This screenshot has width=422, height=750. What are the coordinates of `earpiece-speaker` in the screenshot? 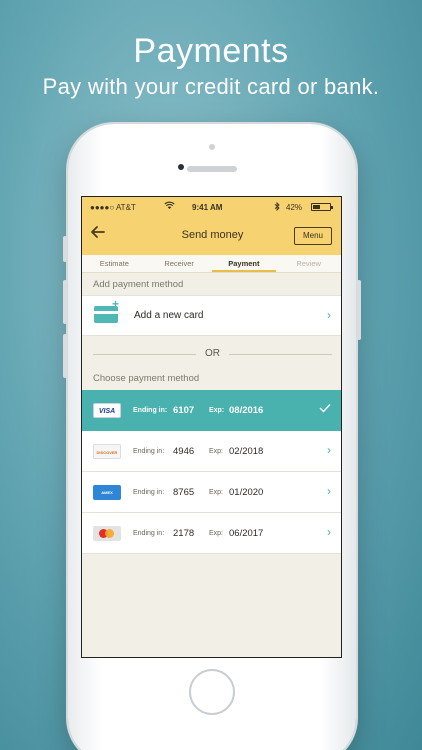 It's located at (212, 169).